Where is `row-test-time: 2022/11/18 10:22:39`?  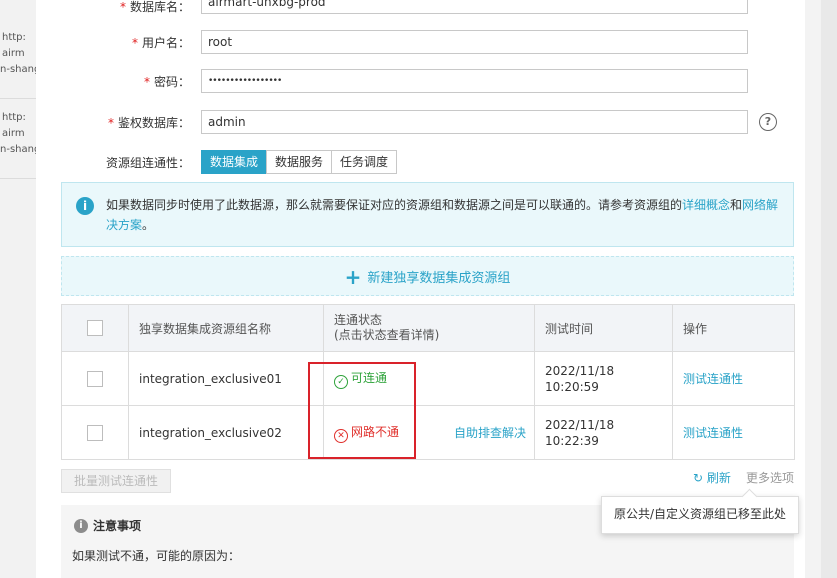 row-test-time: 2022/11/18 10:22:39 is located at coordinates (603, 432).